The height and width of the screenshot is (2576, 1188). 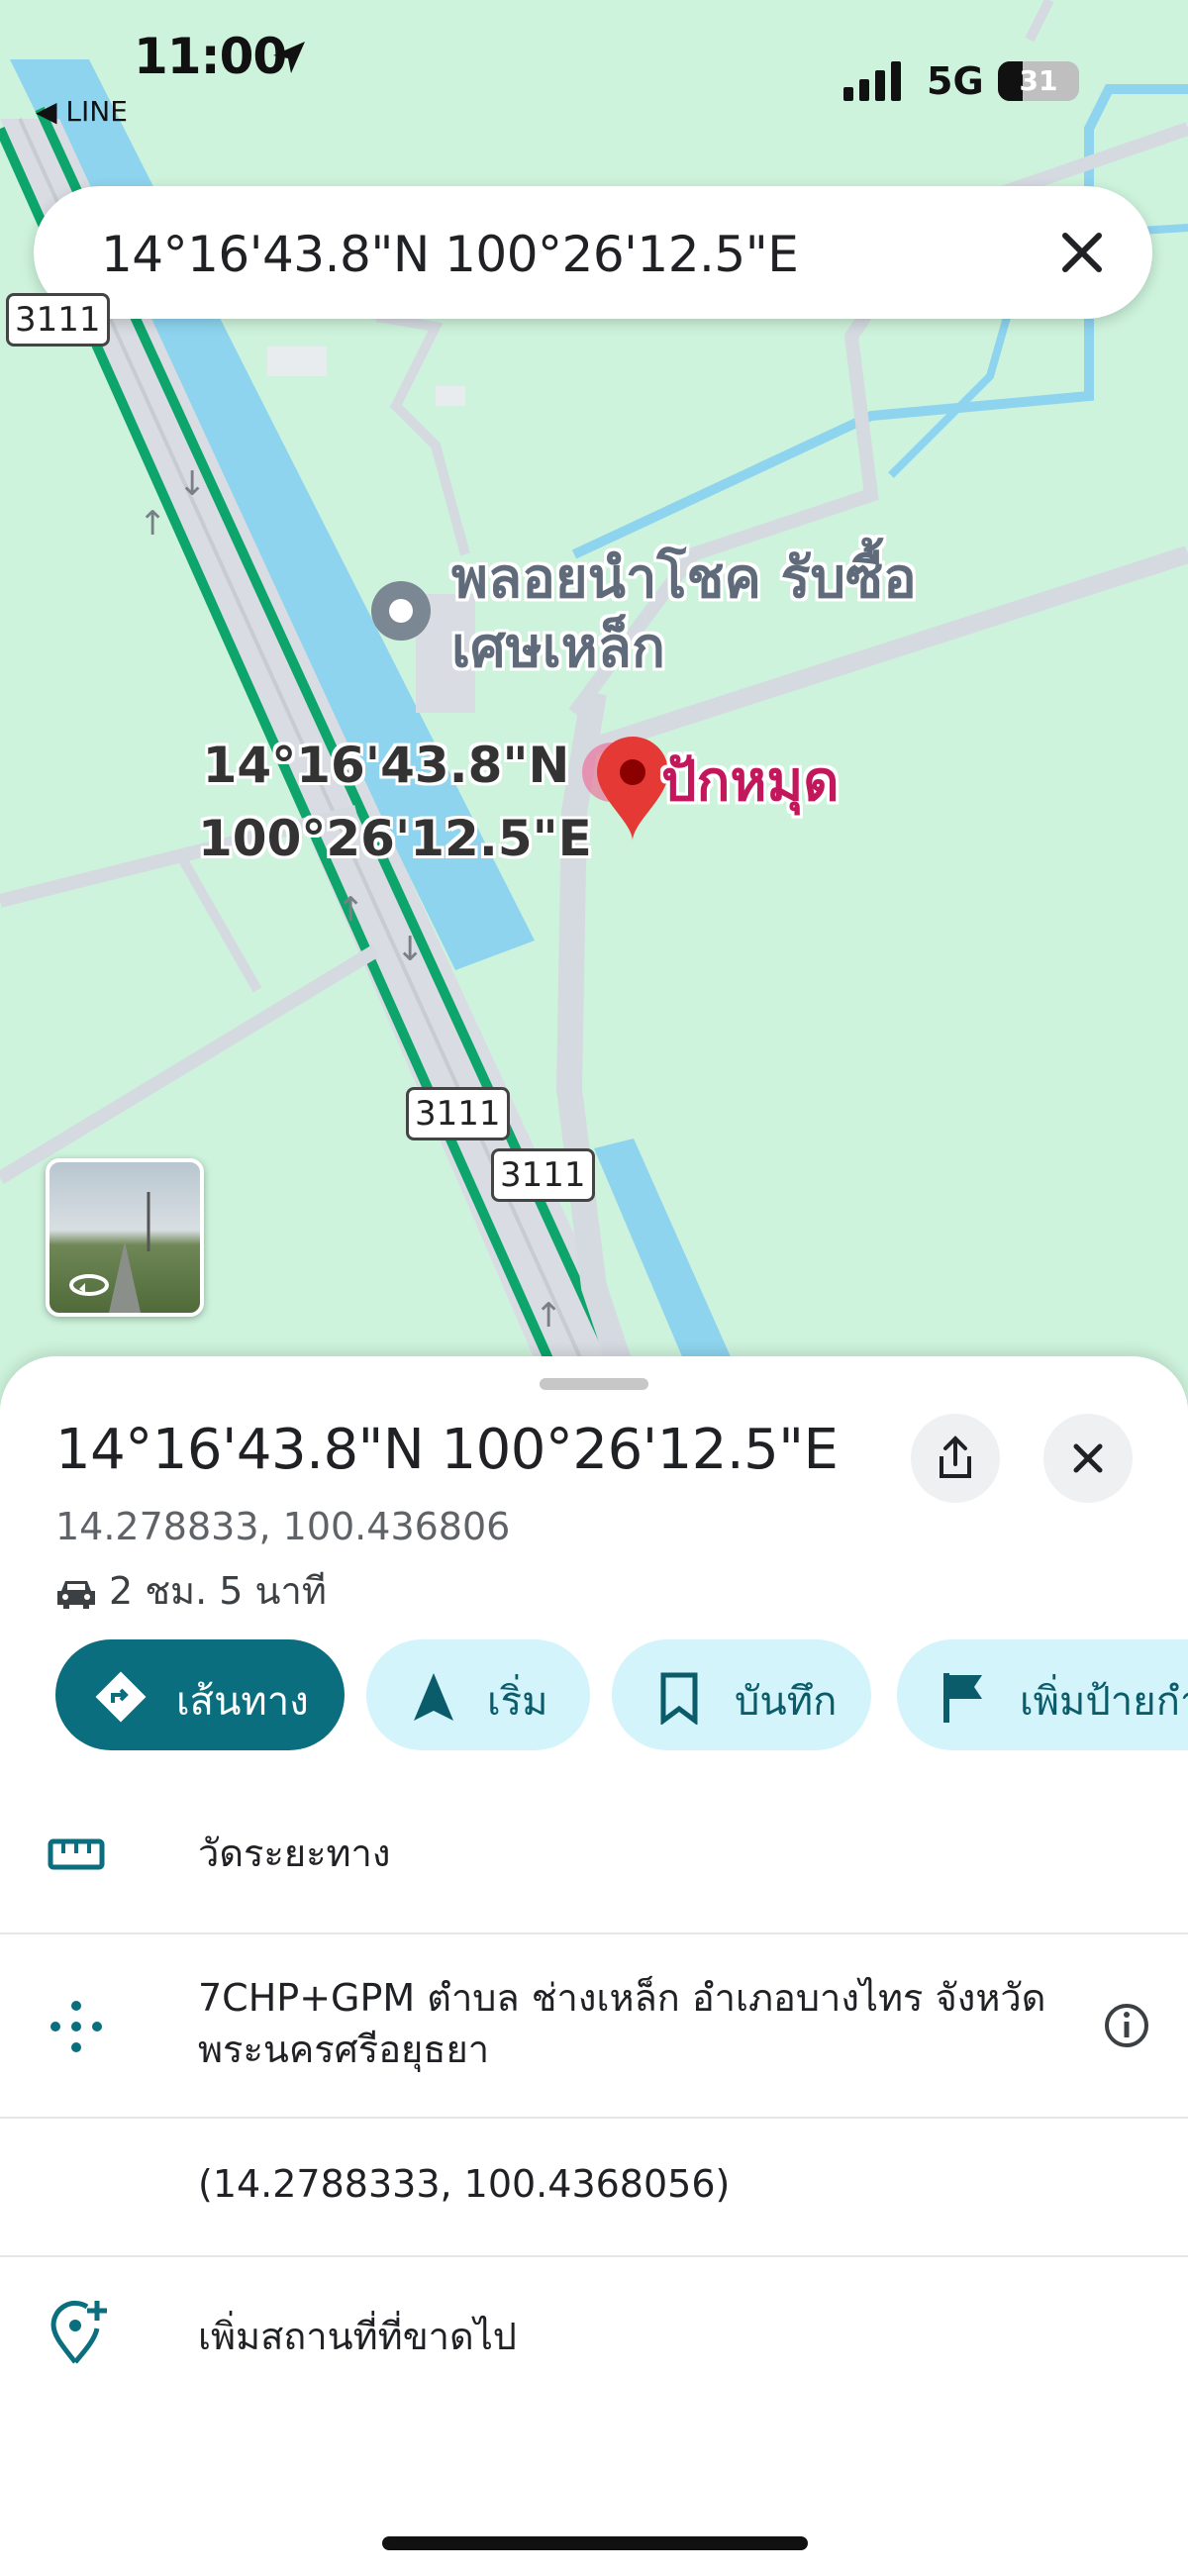 I want to click on decimal-coordinates: 14.278833, 100.436806, so click(x=283, y=1527).